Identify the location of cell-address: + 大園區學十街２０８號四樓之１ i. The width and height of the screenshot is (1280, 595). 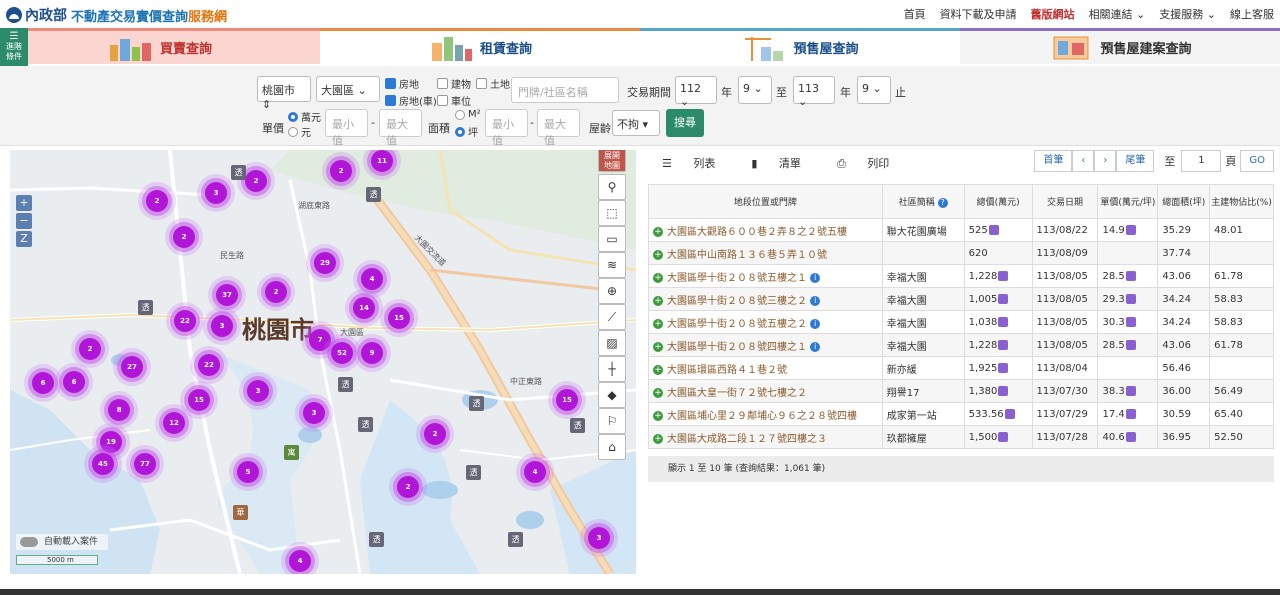
(765, 345).